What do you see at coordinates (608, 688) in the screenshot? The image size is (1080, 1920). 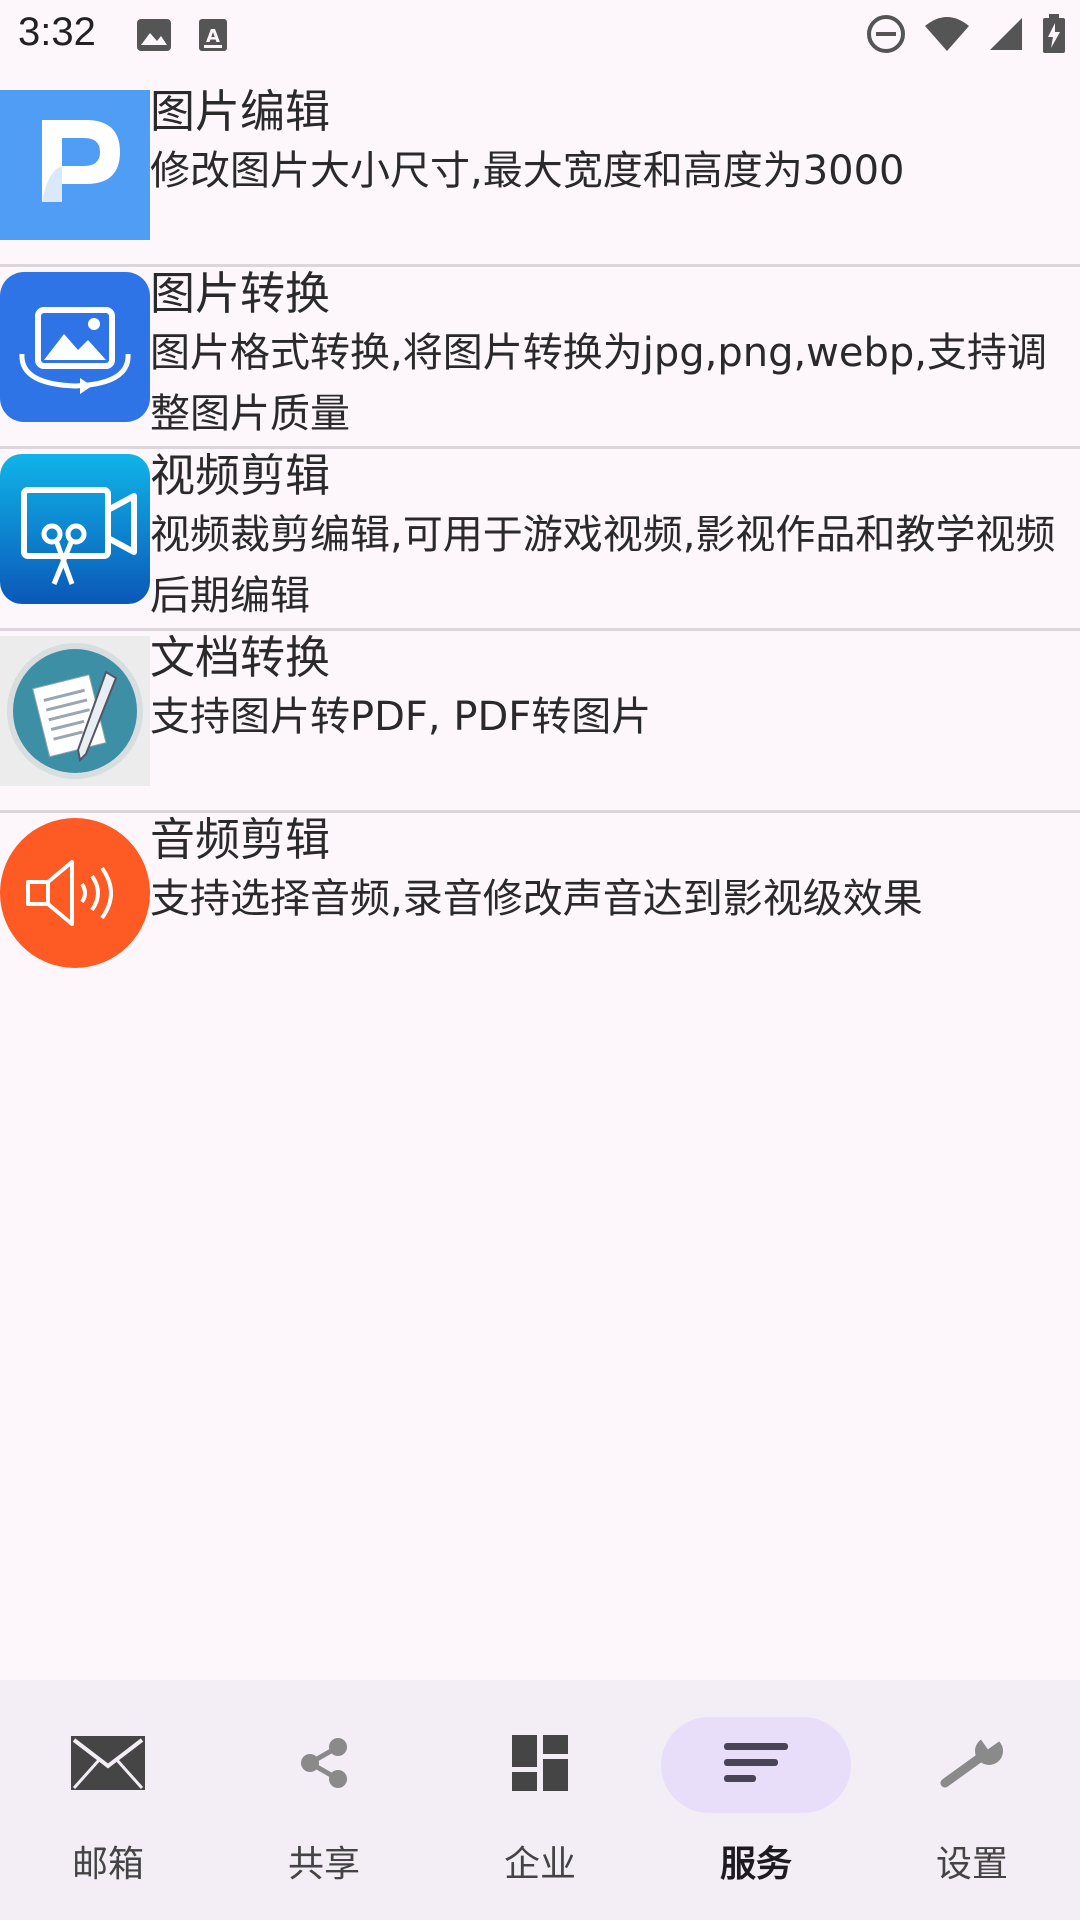 I see `service-text: 文档转换 支持图片转PDF, PDF转图片` at bounding box center [608, 688].